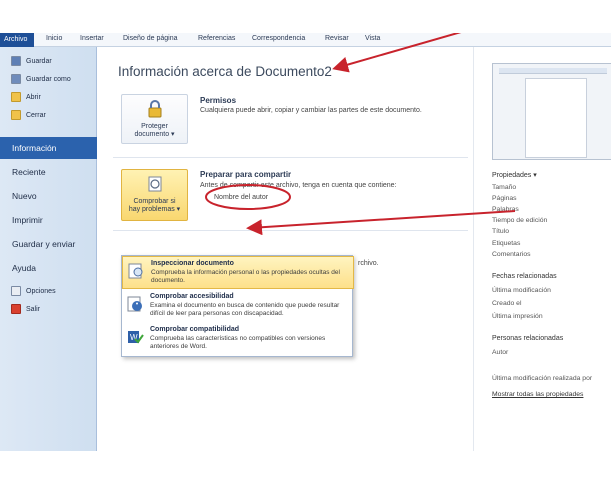 This screenshot has width=611, height=503. I want to click on properties-heading: Propiedades ▾, so click(514, 175).